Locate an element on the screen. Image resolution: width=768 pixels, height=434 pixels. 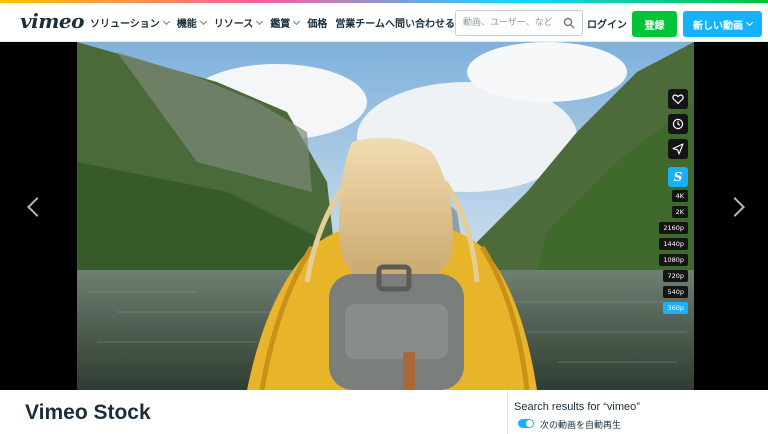
clock-icon is located at coordinates (678, 124).